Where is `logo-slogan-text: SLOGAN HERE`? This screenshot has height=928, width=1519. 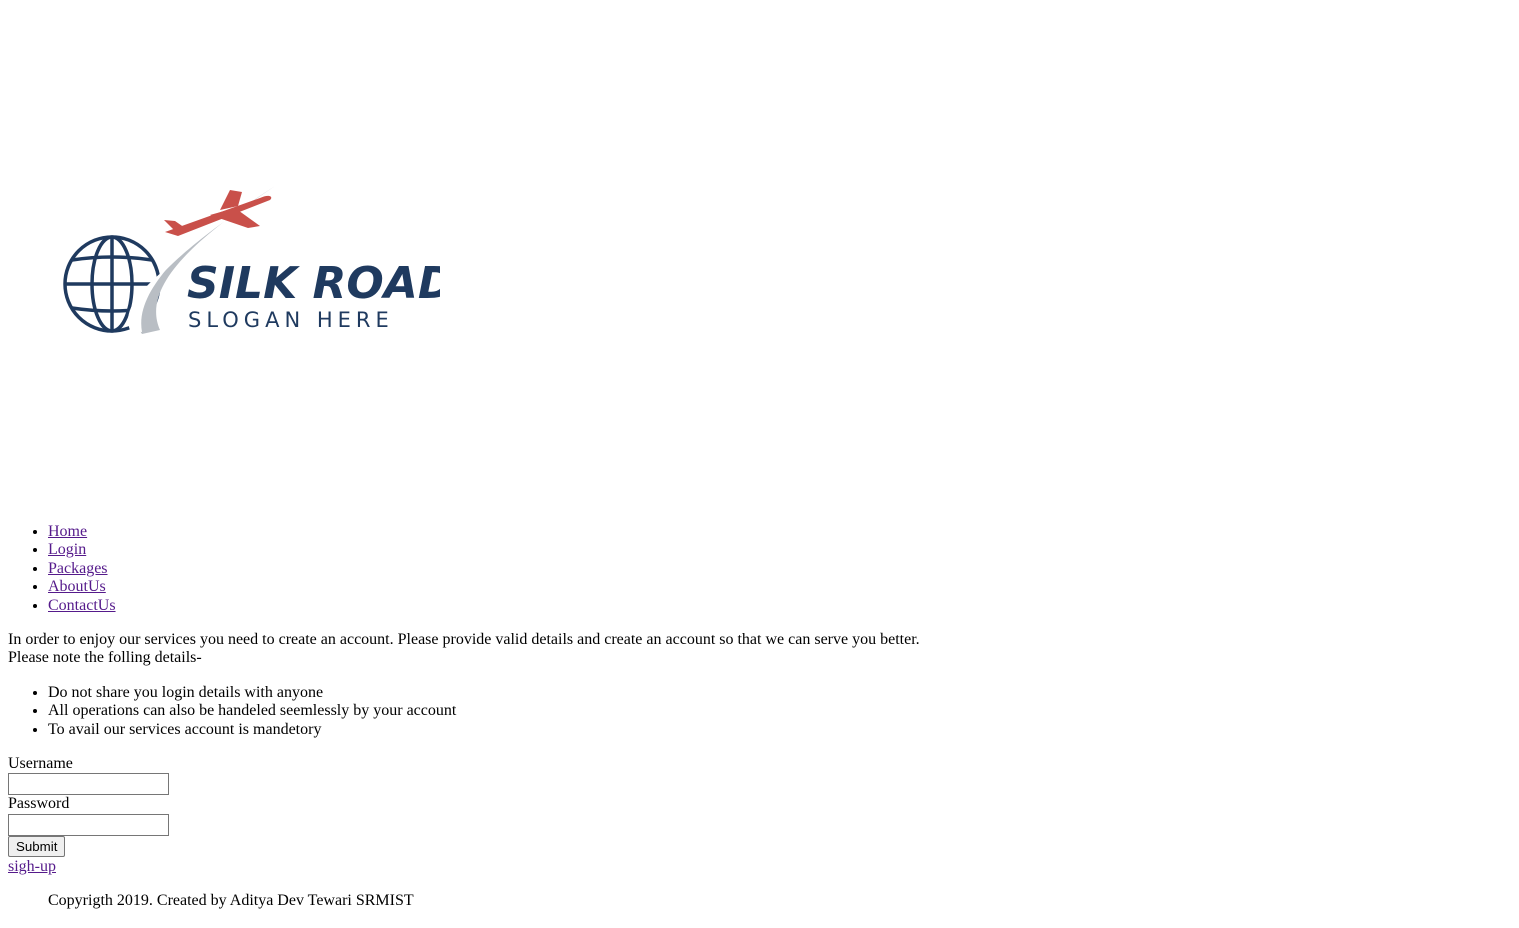
logo-slogan-text: SLOGAN HERE is located at coordinates (291, 320).